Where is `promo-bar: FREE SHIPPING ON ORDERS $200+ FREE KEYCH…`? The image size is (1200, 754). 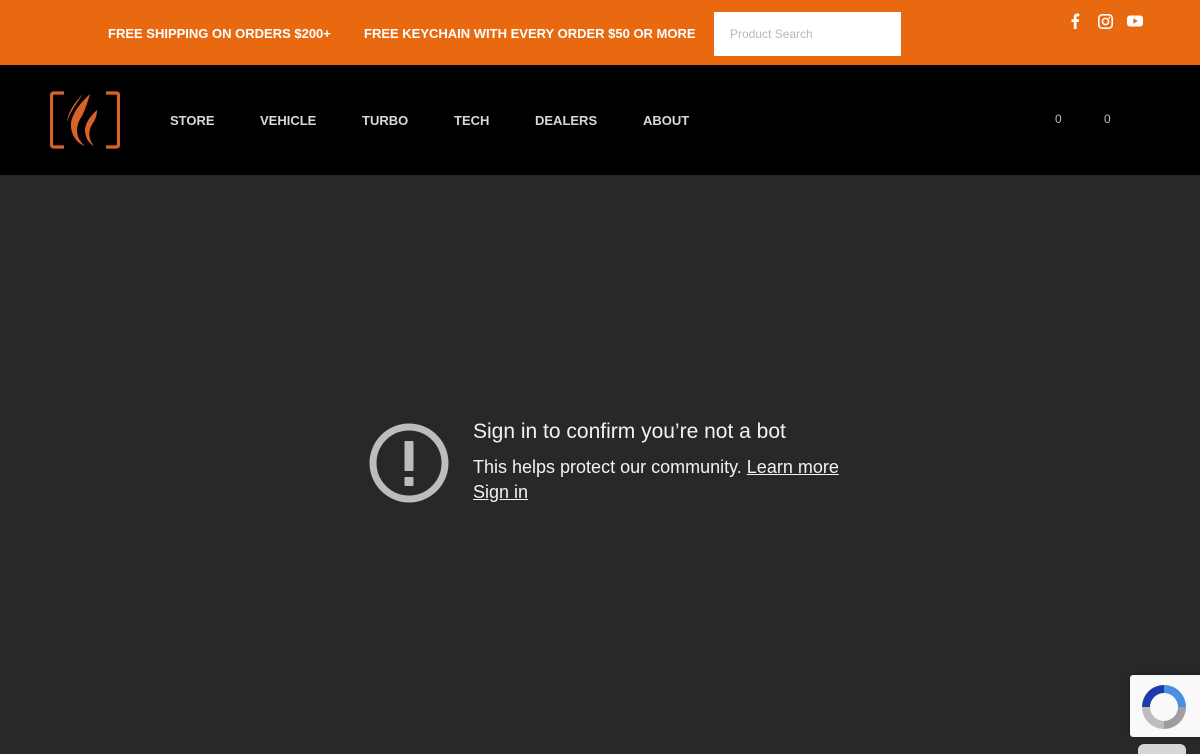
promo-bar: FREE SHIPPING ON ORDERS $200+ FREE KEYCH… is located at coordinates (600, 32).